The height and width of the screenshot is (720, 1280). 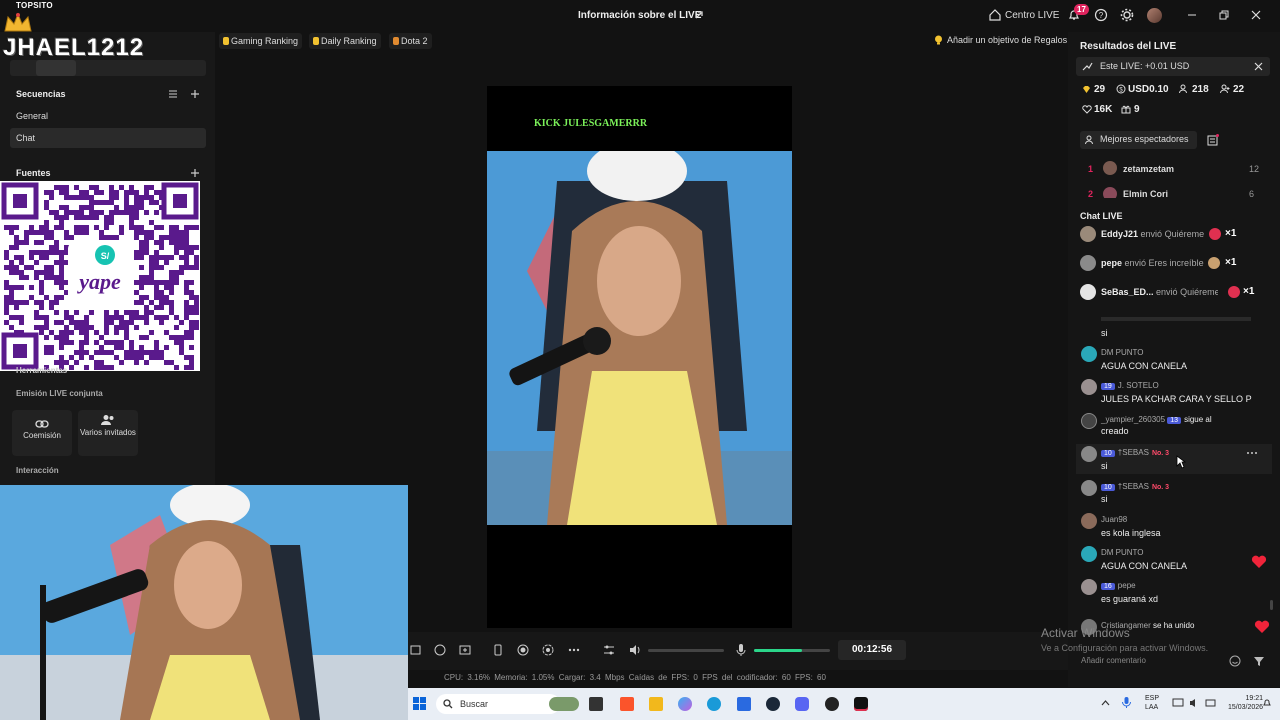 I want to click on volume-slider, so click(x=686, y=650).